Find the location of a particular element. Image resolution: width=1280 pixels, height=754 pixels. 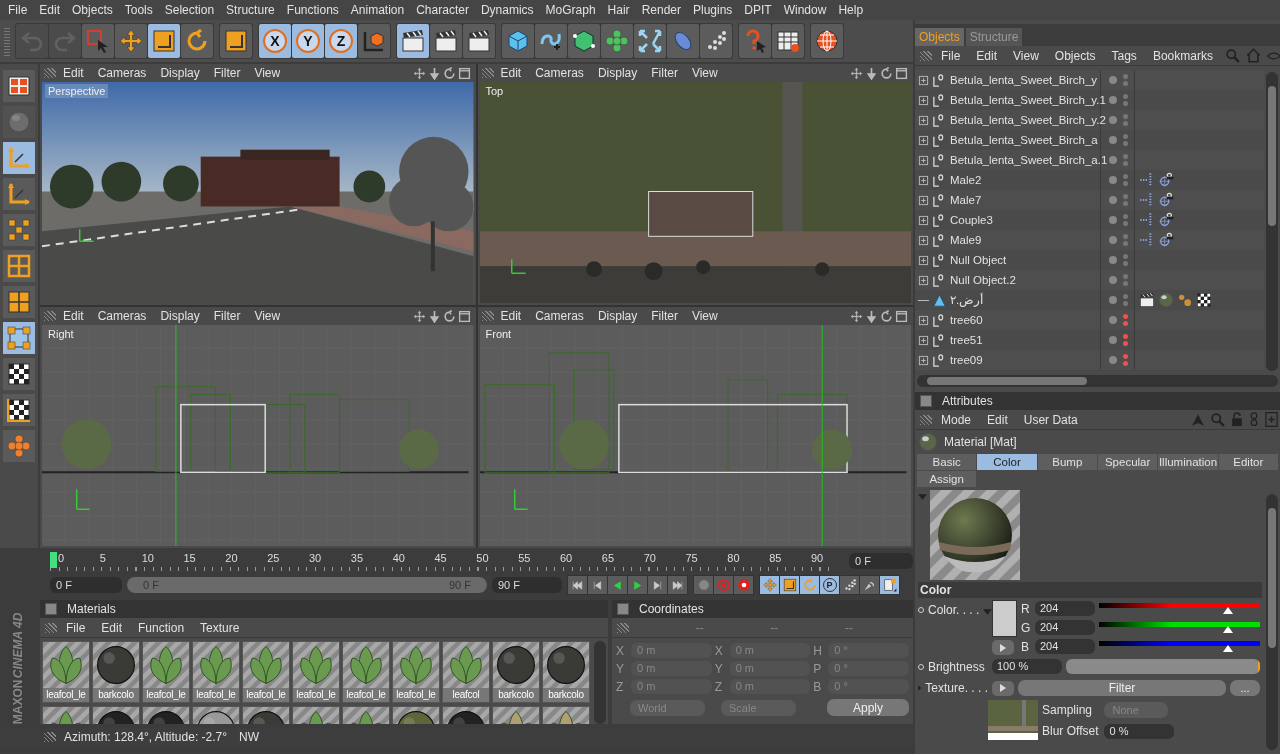

object-name: Betula_lenta_Sweet_Birch_y.1 is located at coordinates (1028, 100).